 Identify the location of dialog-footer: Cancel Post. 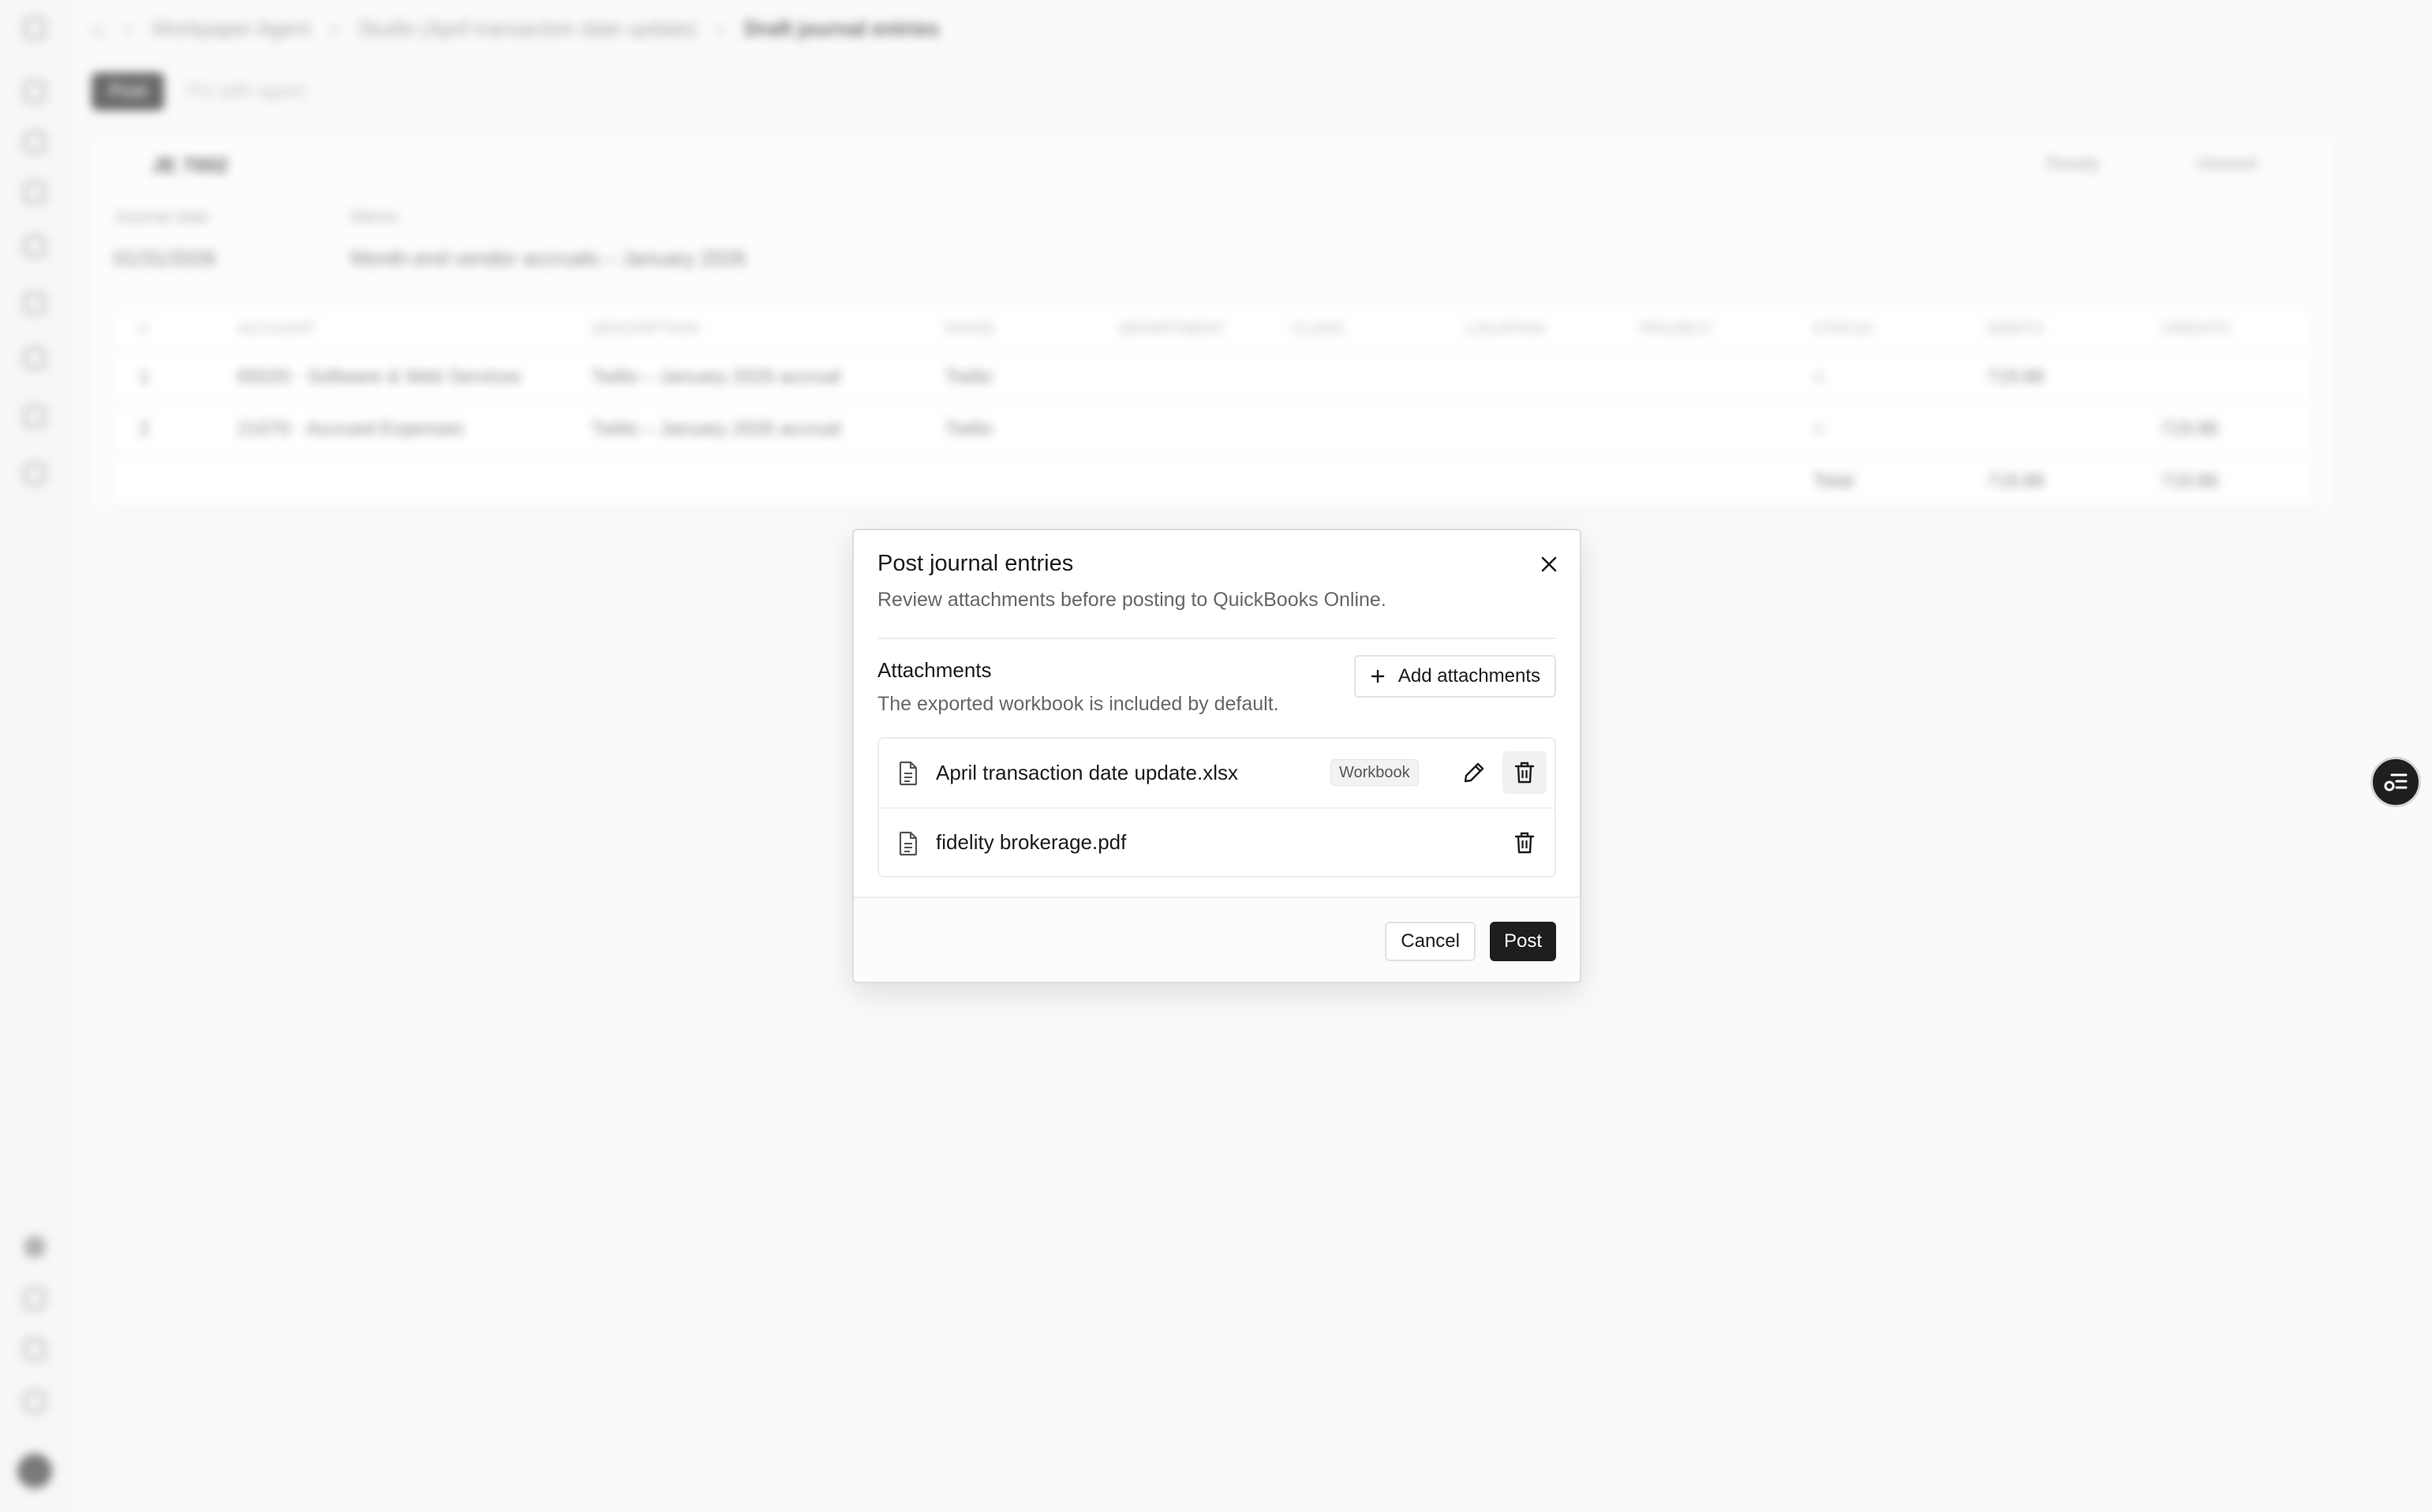
(1217, 939).